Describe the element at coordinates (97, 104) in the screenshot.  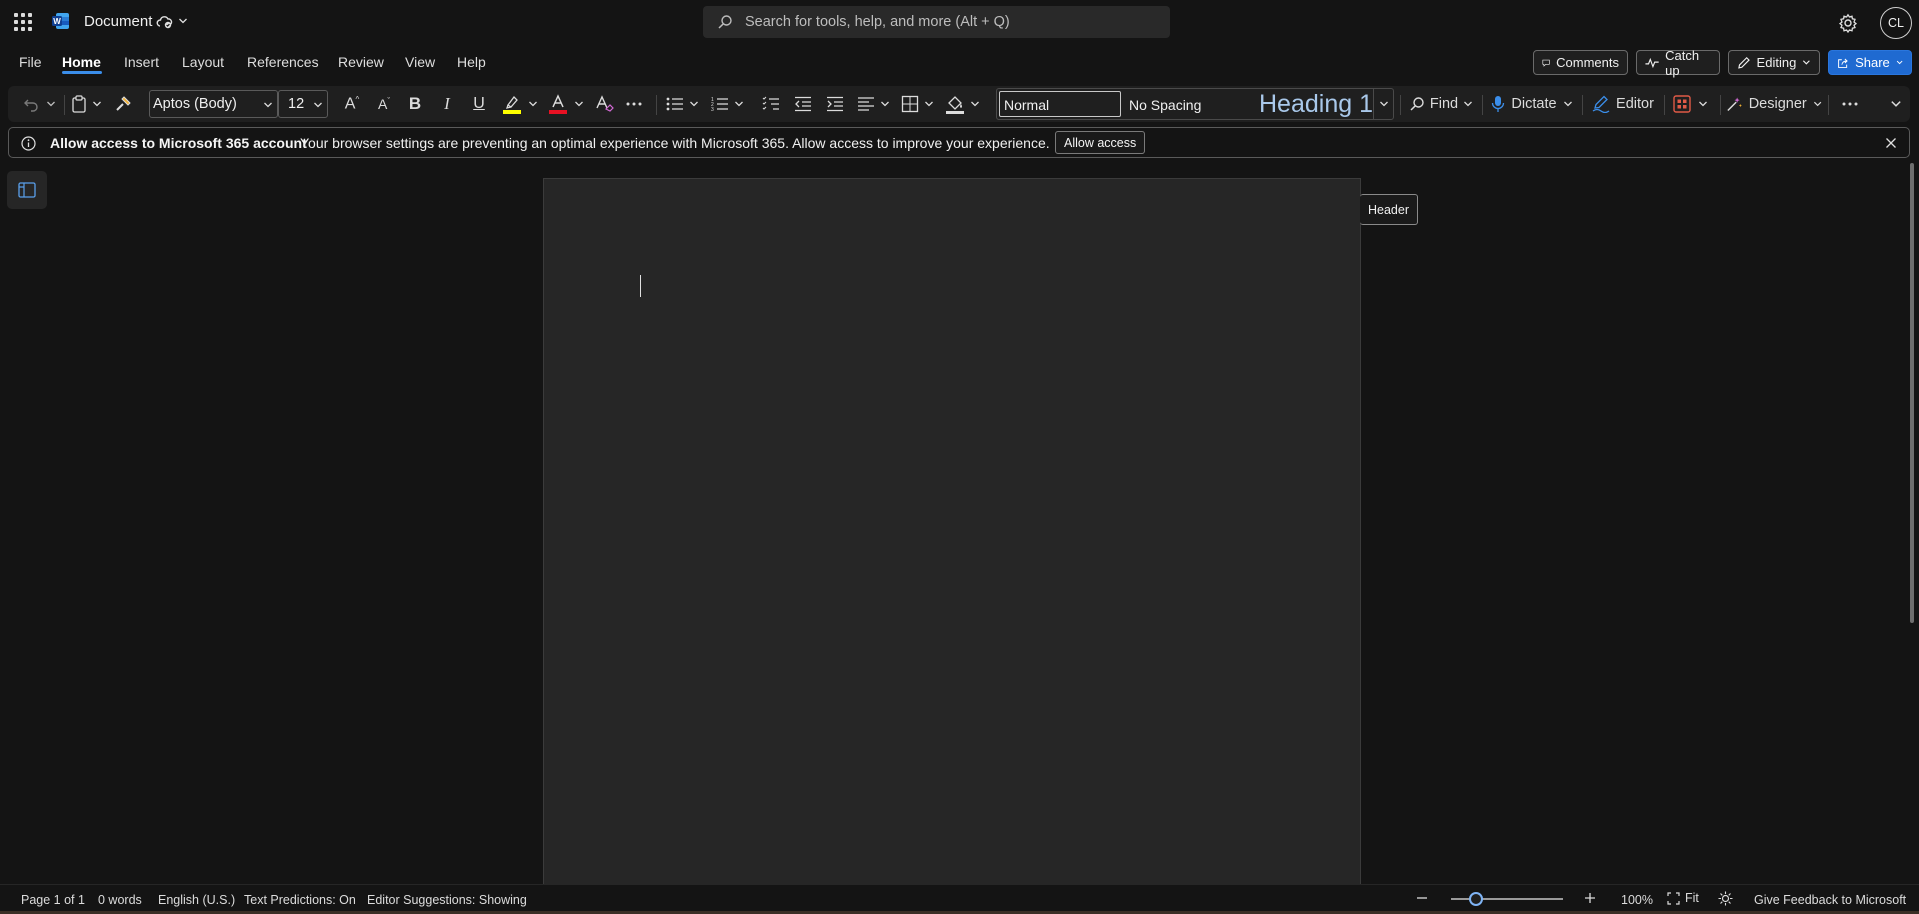
I see `paste-dropdown` at that location.